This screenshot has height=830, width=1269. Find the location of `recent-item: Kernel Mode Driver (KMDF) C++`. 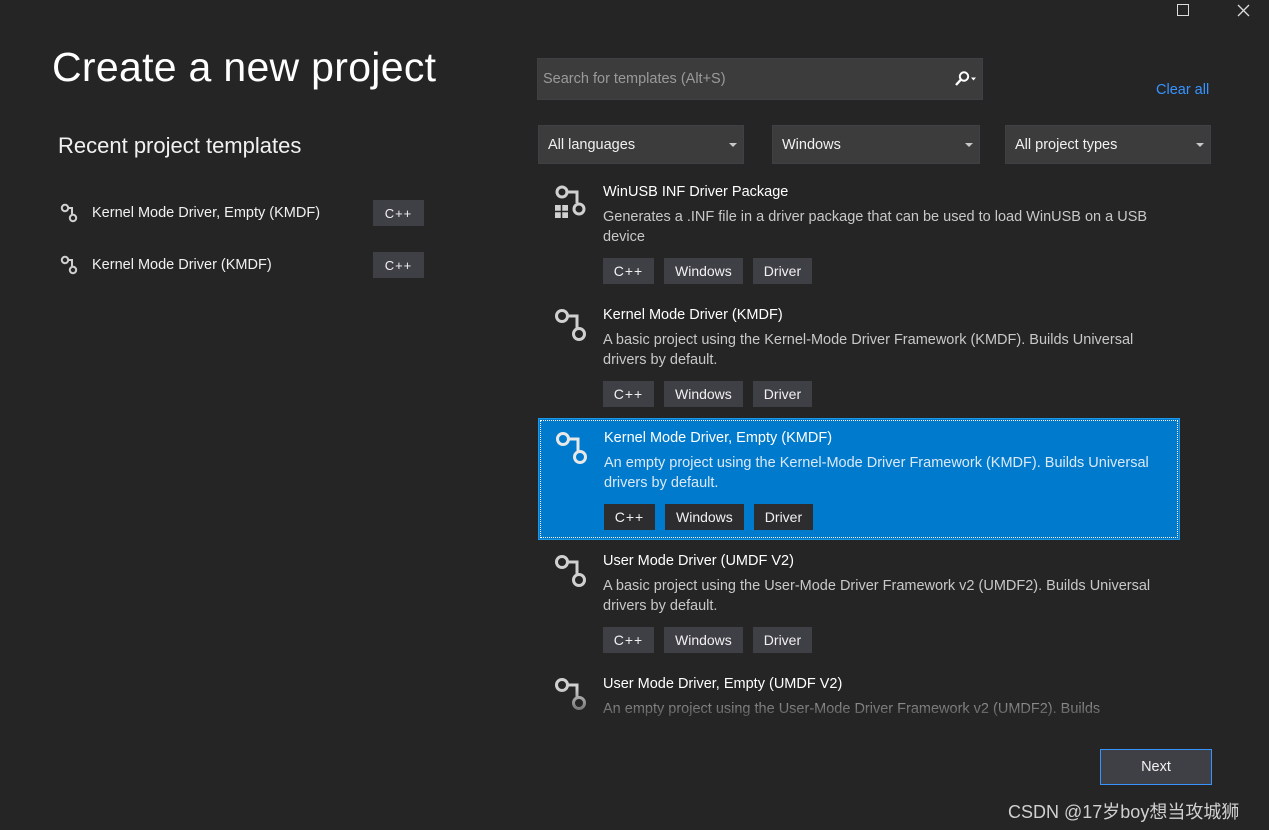

recent-item: Kernel Mode Driver (KMDF) C++ is located at coordinates (243, 265).